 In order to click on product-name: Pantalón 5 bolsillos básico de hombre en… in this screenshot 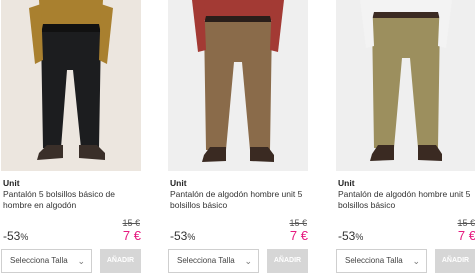, I will do `click(72, 200)`.